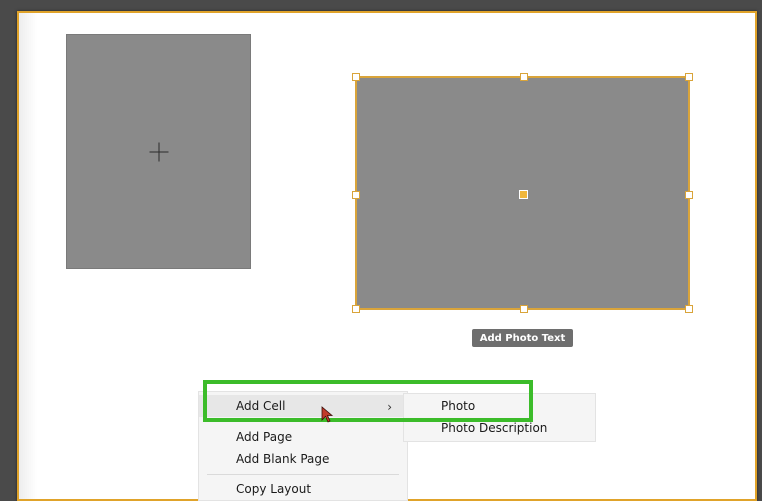  What do you see at coordinates (283, 459) in the screenshot?
I see `menu-item-label: Add Blank Page` at bounding box center [283, 459].